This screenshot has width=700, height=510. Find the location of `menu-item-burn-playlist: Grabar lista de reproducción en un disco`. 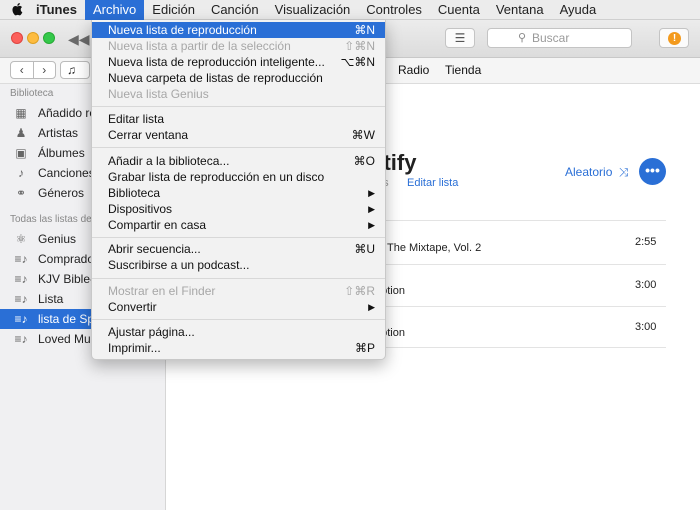

menu-item-burn-playlist: Grabar lista de reproducción en un disco is located at coordinates (238, 177).